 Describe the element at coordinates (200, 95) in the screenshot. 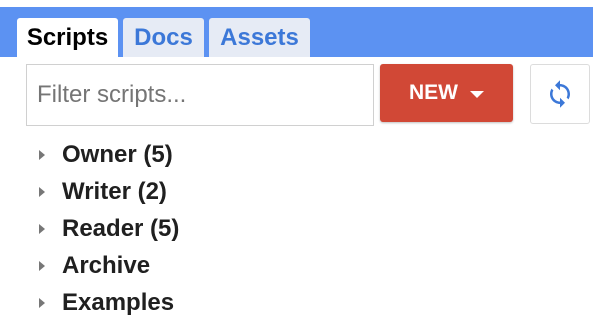

I see `filter-scripts-input` at that location.